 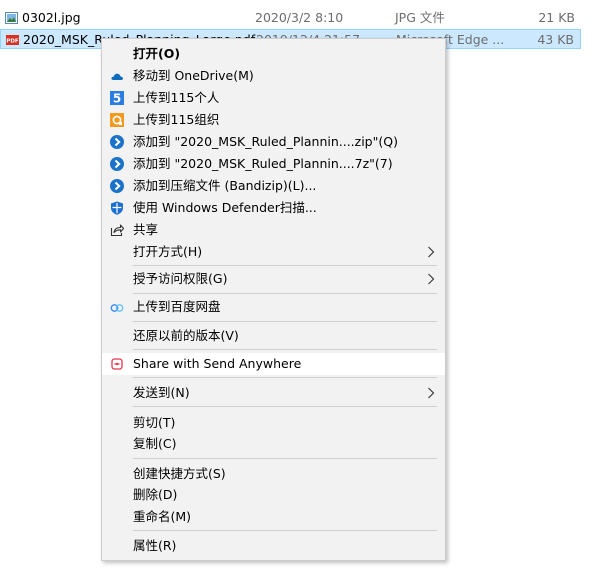 I want to click on menu-item-rename: 重命名(M), so click(x=273, y=517).